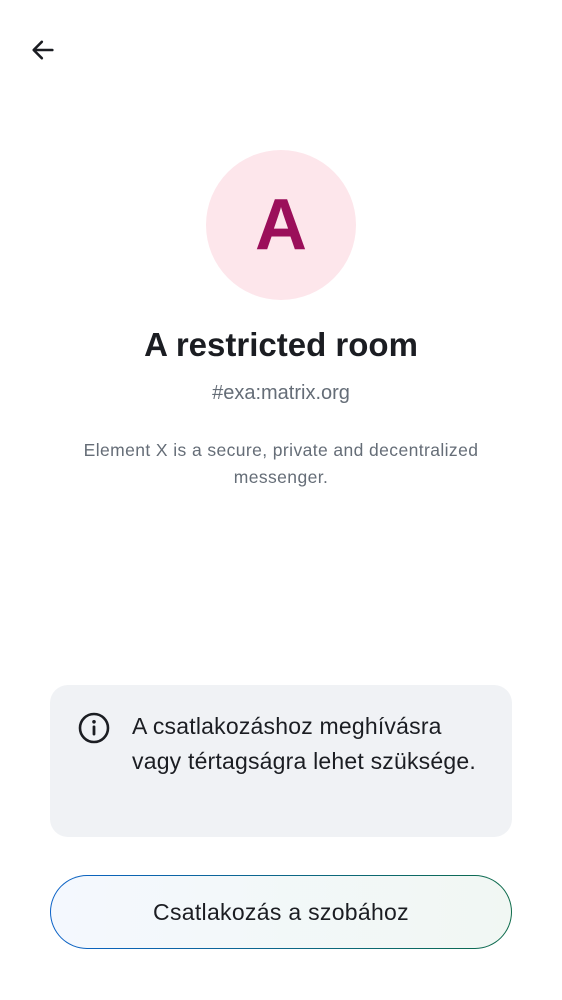  I want to click on arrow-left-icon, so click(43, 50).